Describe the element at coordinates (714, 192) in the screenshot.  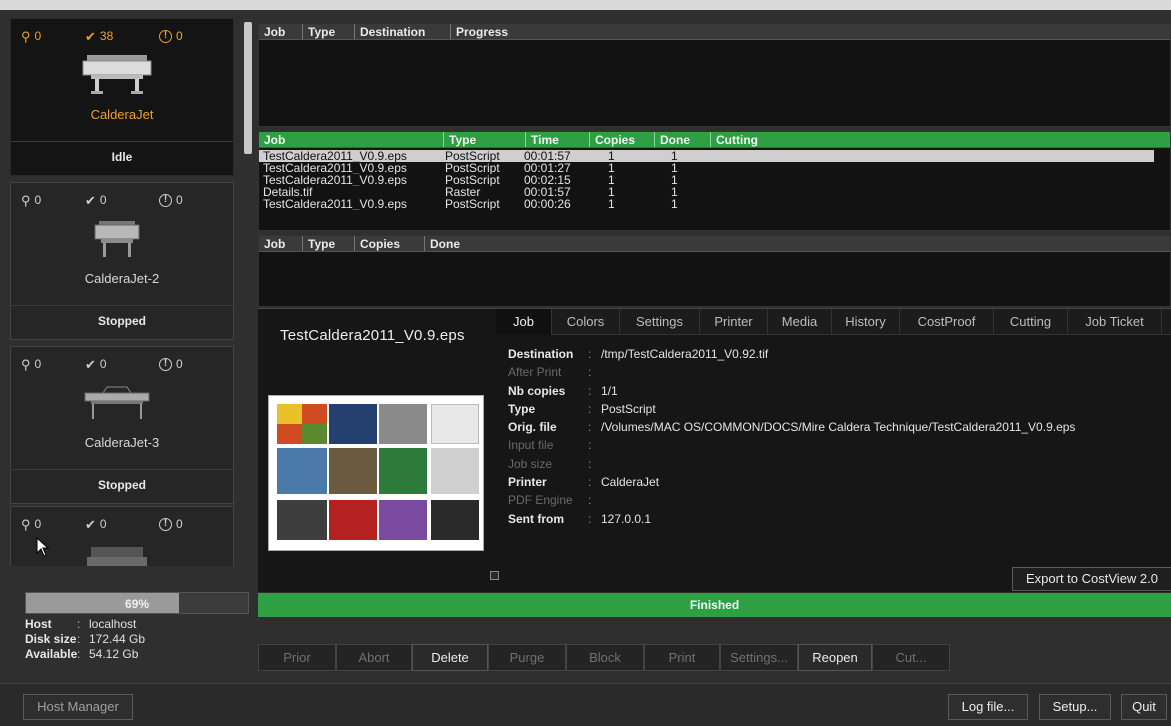
I see `table-row: Details.tif Raster 00:01:57 1 1` at that location.